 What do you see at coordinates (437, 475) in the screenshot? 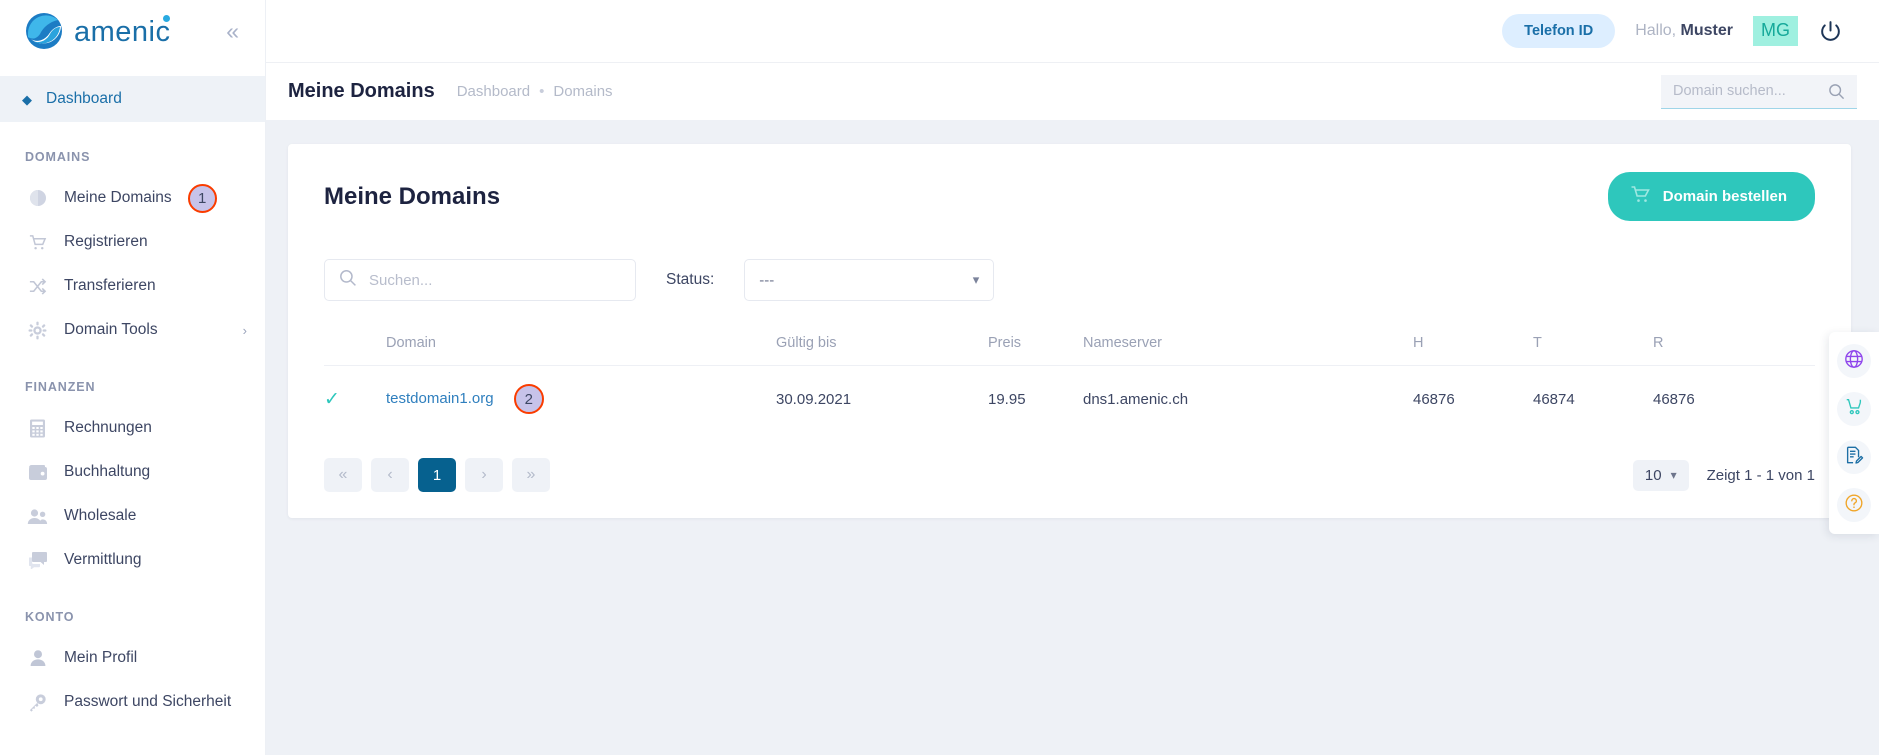
I see `pagination-page-1: 1` at bounding box center [437, 475].